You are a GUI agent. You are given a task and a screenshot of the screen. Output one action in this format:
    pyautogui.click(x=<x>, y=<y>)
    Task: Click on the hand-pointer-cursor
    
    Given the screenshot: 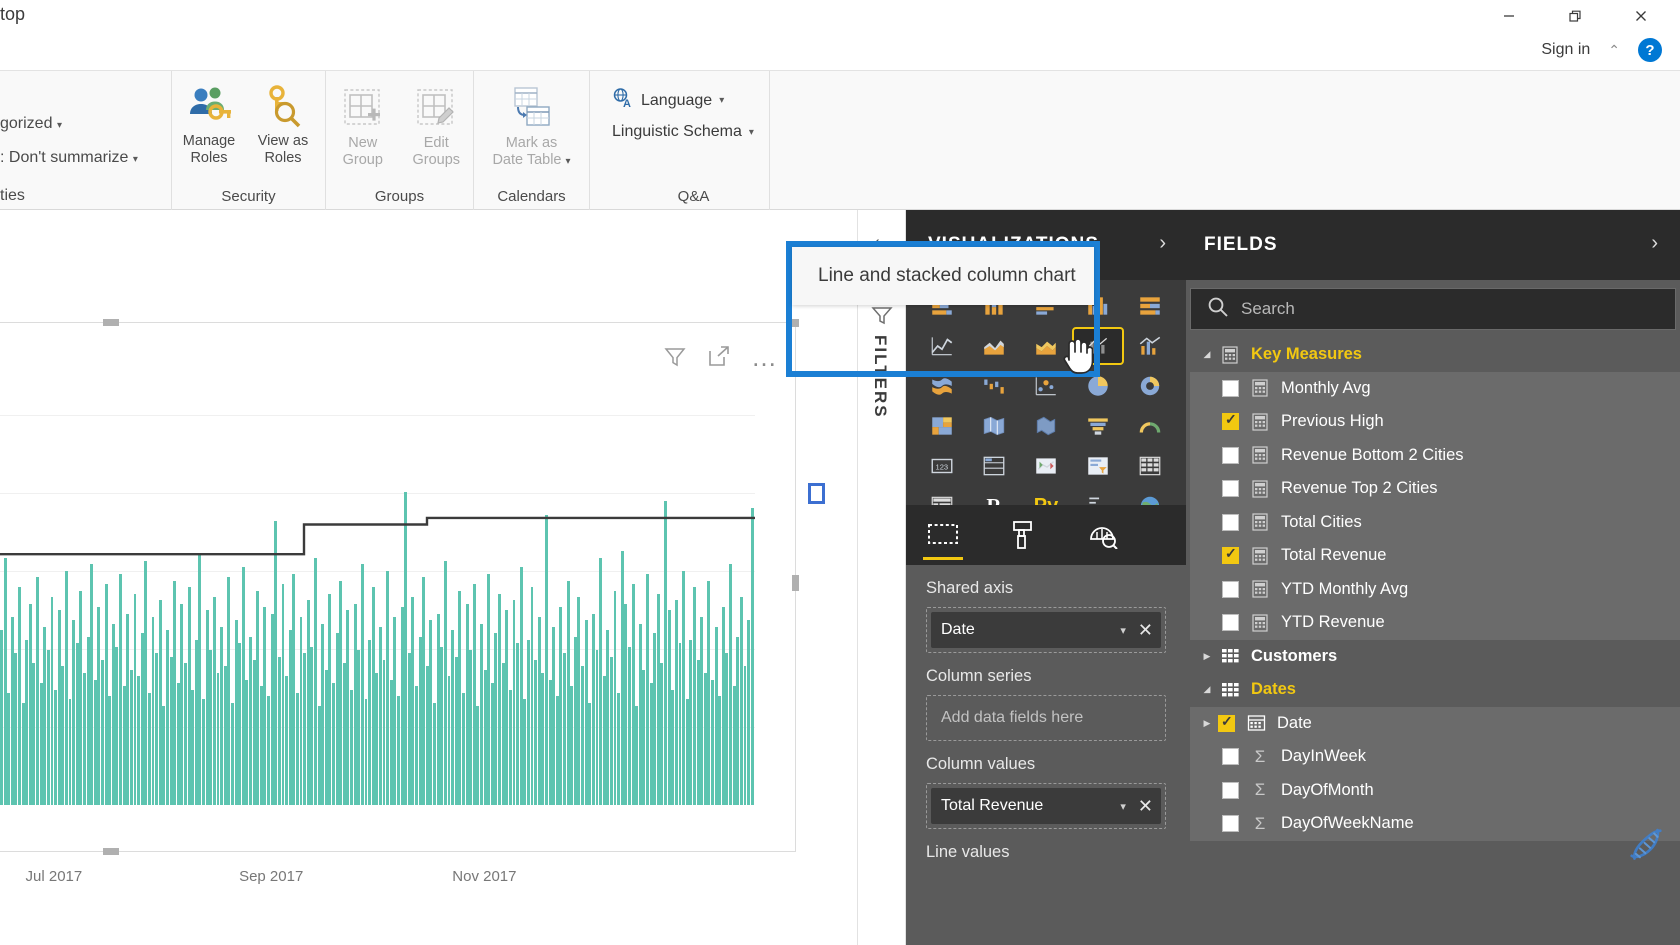 What is the action you would take?
    pyautogui.click(x=1076, y=356)
    